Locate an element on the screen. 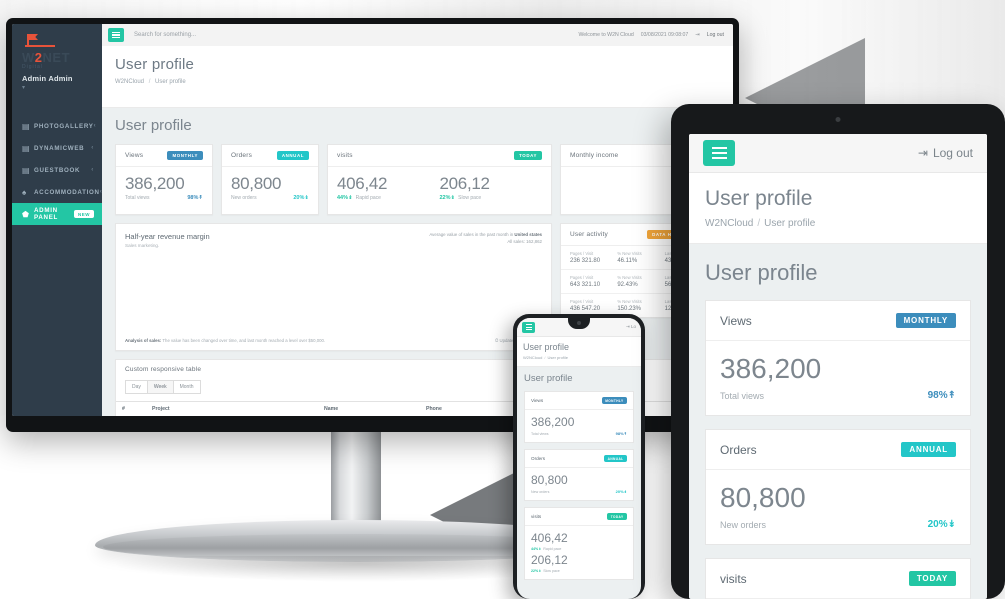 The width and height of the screenshot is (1005, 599). sidebar-item-label: DYNAMICWEB is located at coordinates (59, 148).